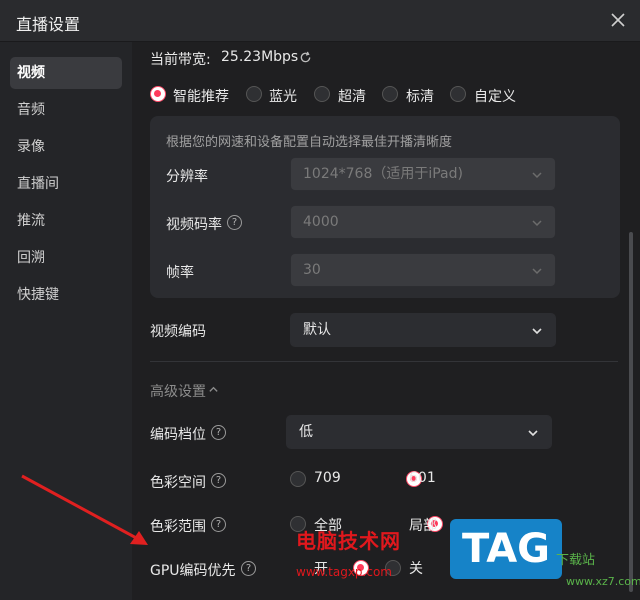 Image resolution: width=640 pixels, height=600 pixels. Describe the element at coordinates (178, 527) in the screenshot. I see `color-range-label: 色彩范围` at that location.